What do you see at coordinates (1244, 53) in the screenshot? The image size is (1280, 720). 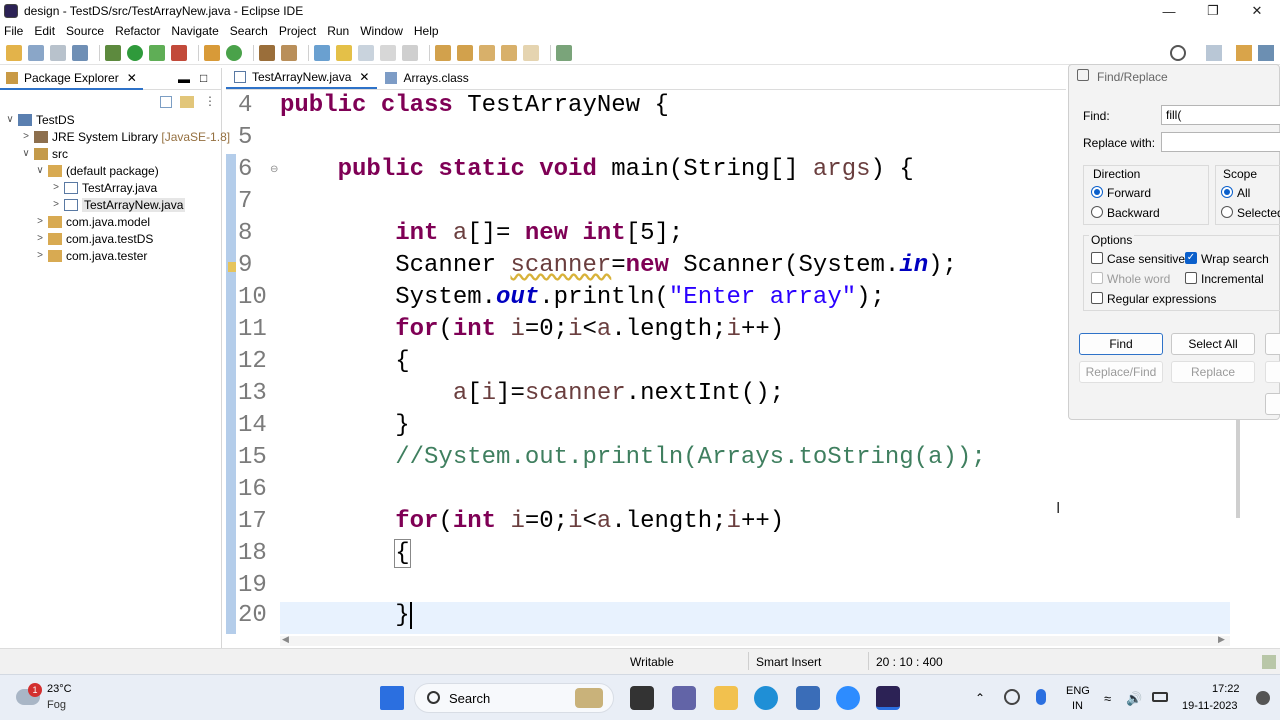 I see `java-perspective-icon` at bounding box center [1244, 53].